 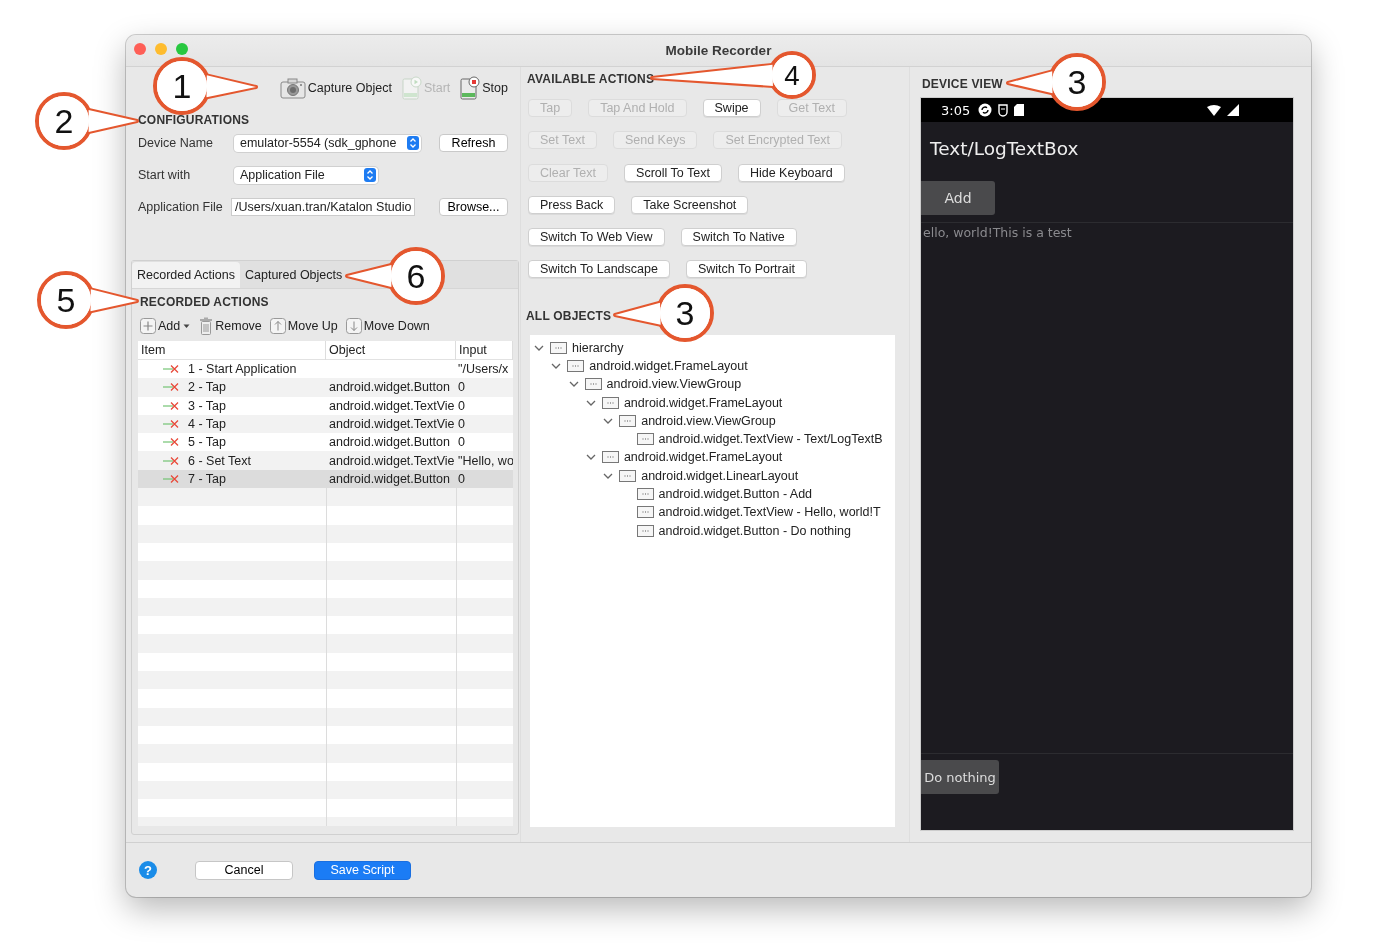 I want to click on sync-icon, so click(x=985, y=110).